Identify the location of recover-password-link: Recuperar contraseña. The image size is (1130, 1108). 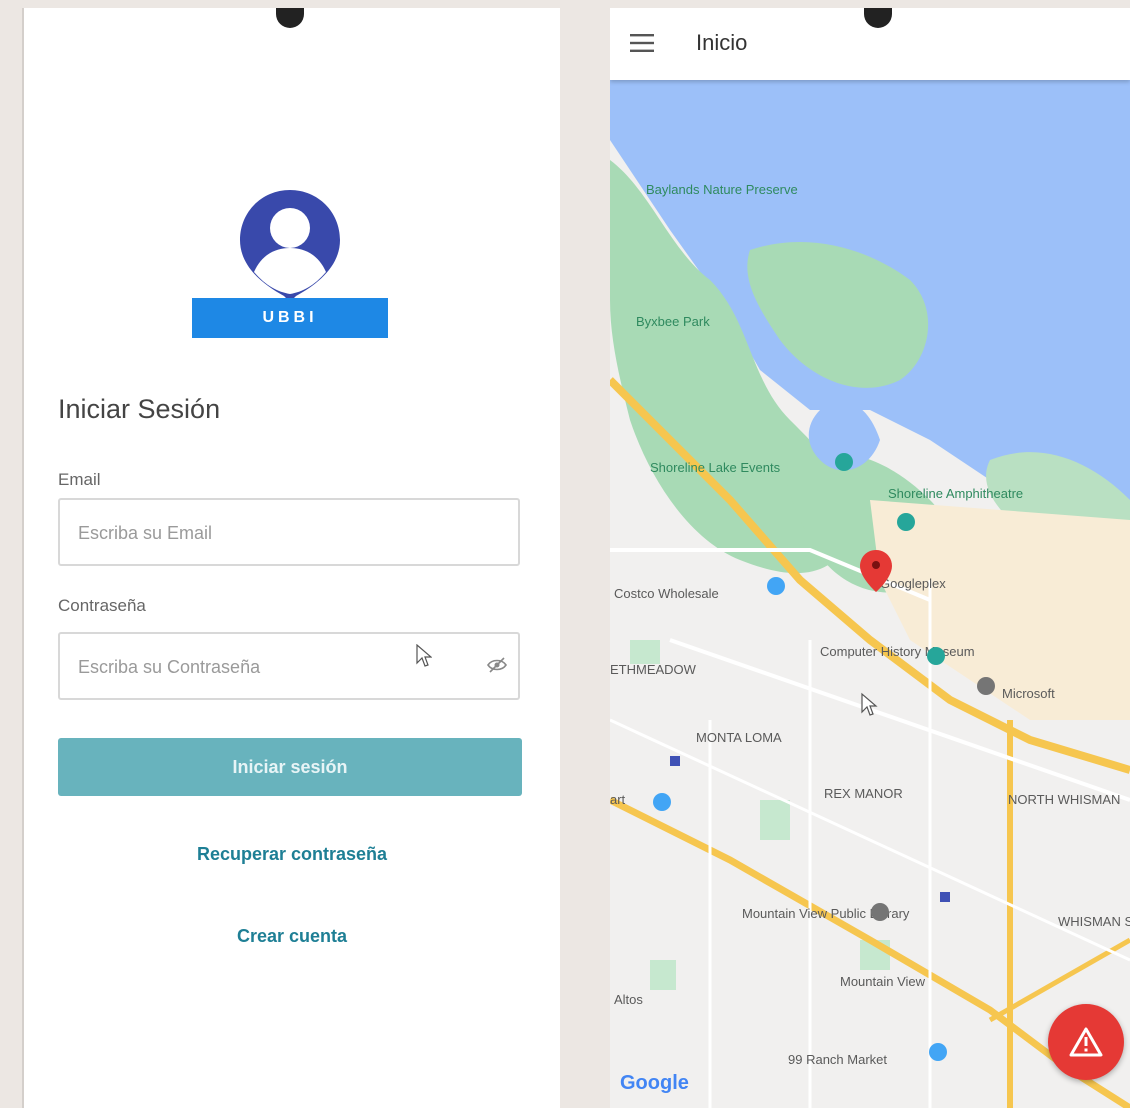
(292, 854).